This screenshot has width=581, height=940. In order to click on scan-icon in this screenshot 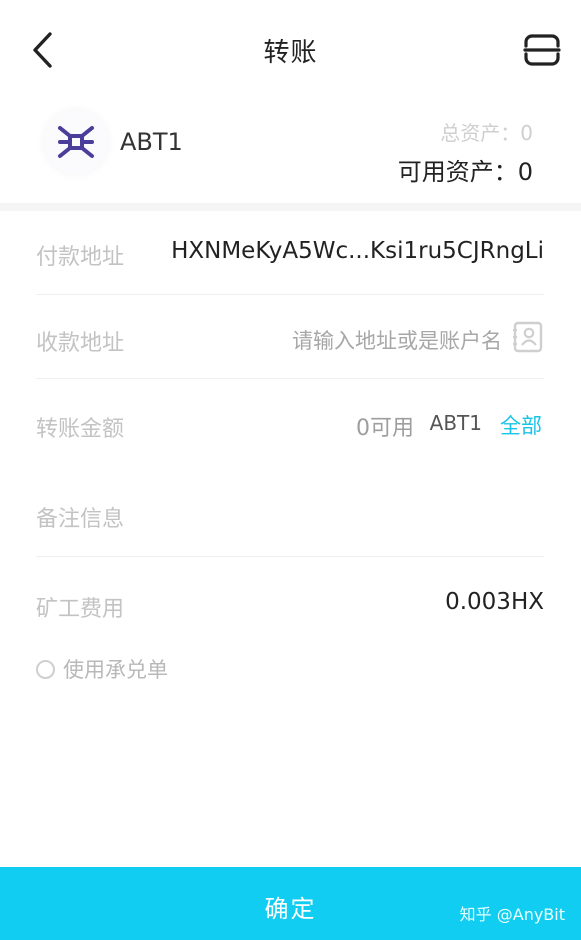, I will do `click(542, 50)`.